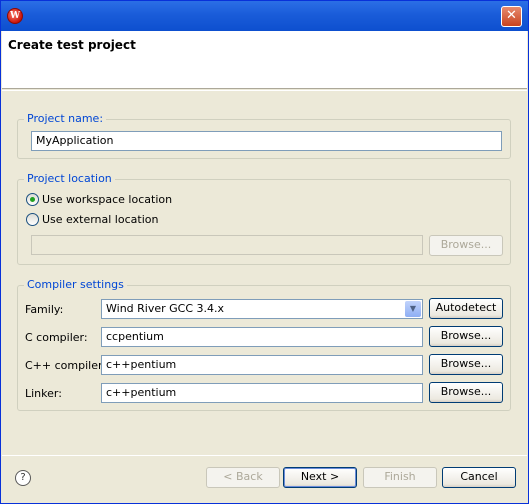  I want to click on family-select-value: Wind River GCC 3.4.x, so click(165, 308).